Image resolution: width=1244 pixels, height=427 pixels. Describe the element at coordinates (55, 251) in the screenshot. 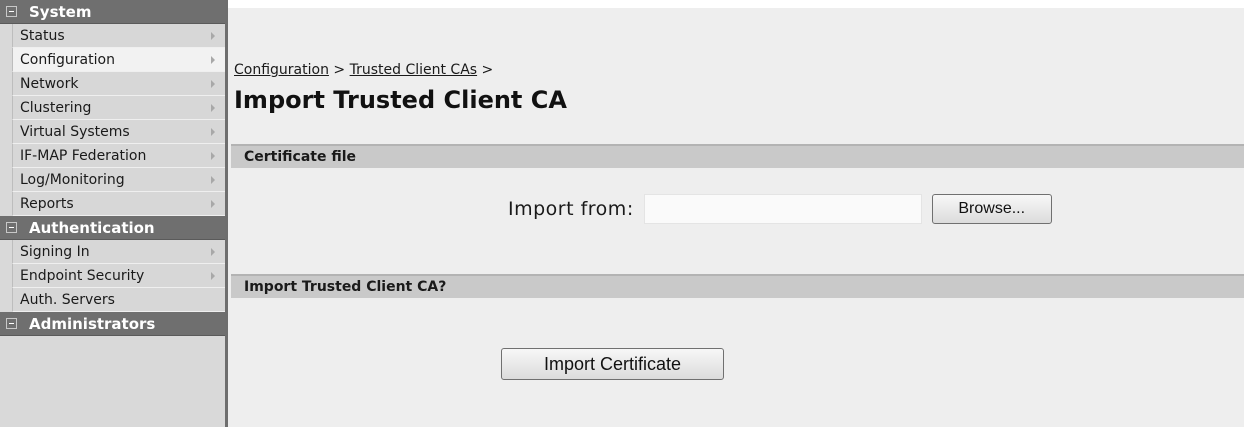

I see `sidebar-item-label: Signing In` at that location.